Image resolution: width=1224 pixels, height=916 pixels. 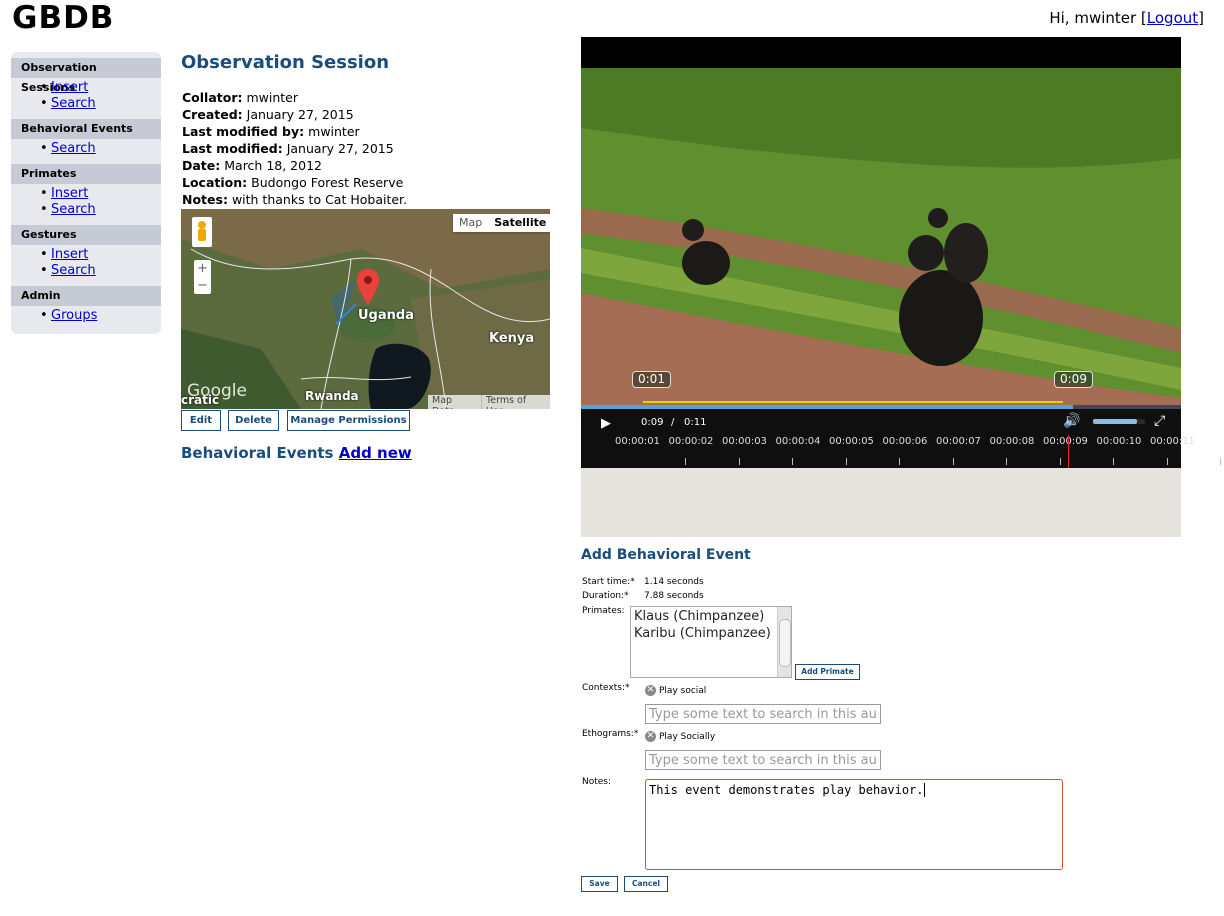 What do you see at coordinates (674, 582) in the screenshot?
I see `start-time-value: 1.14 seconds` at bounding box center [674, 582].